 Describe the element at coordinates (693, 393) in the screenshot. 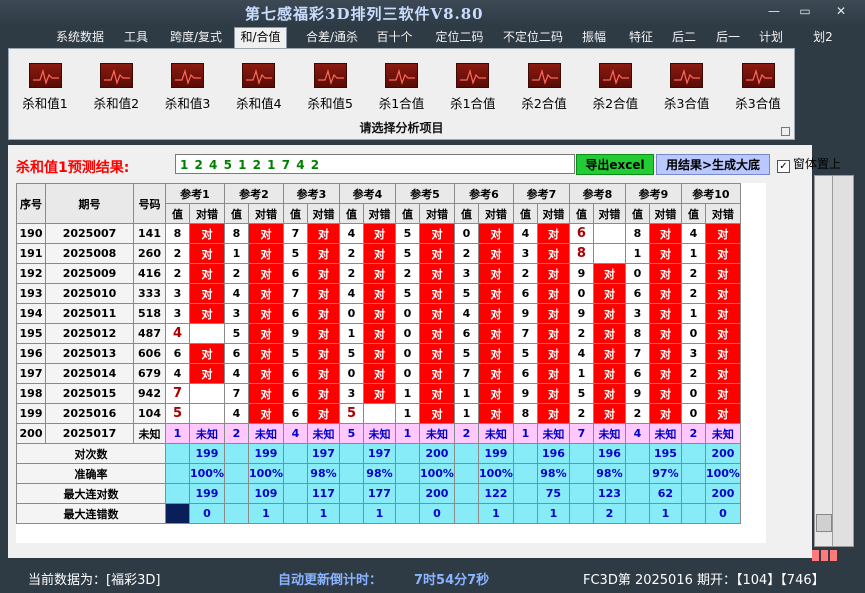

I see `row-value: 0` at that location.